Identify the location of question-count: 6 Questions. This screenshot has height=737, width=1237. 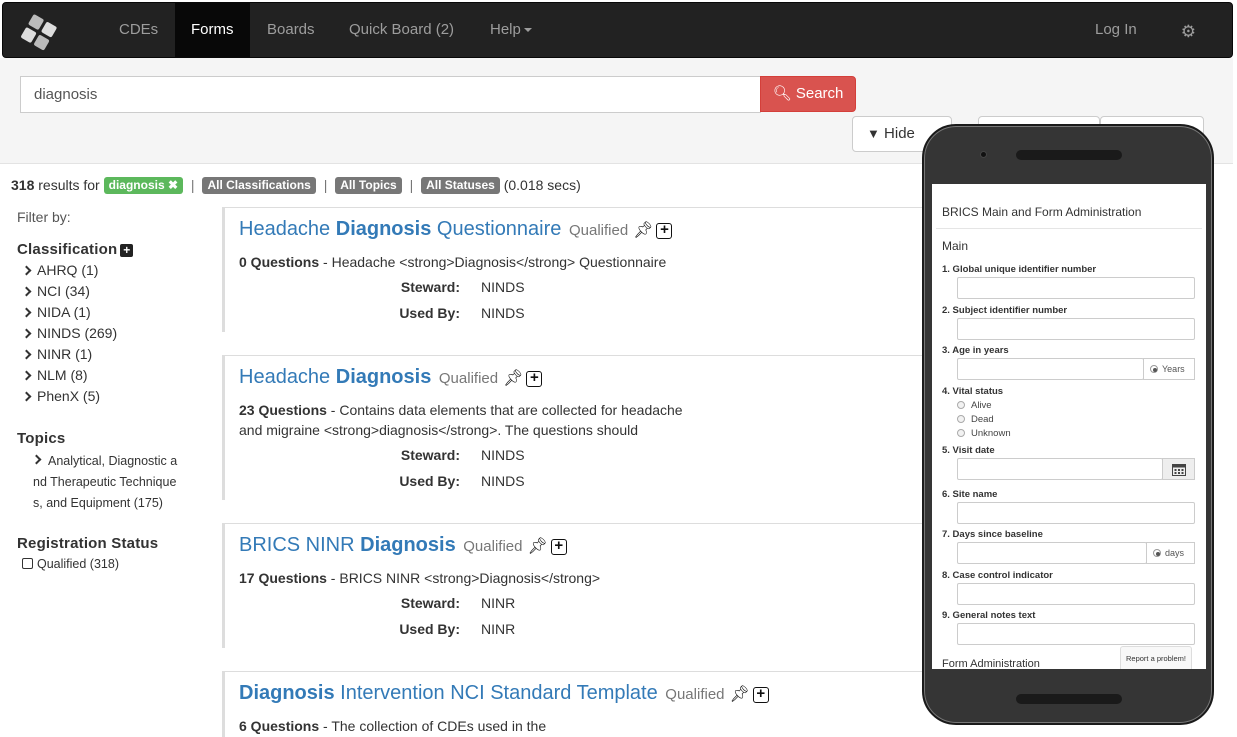
(279, 726).